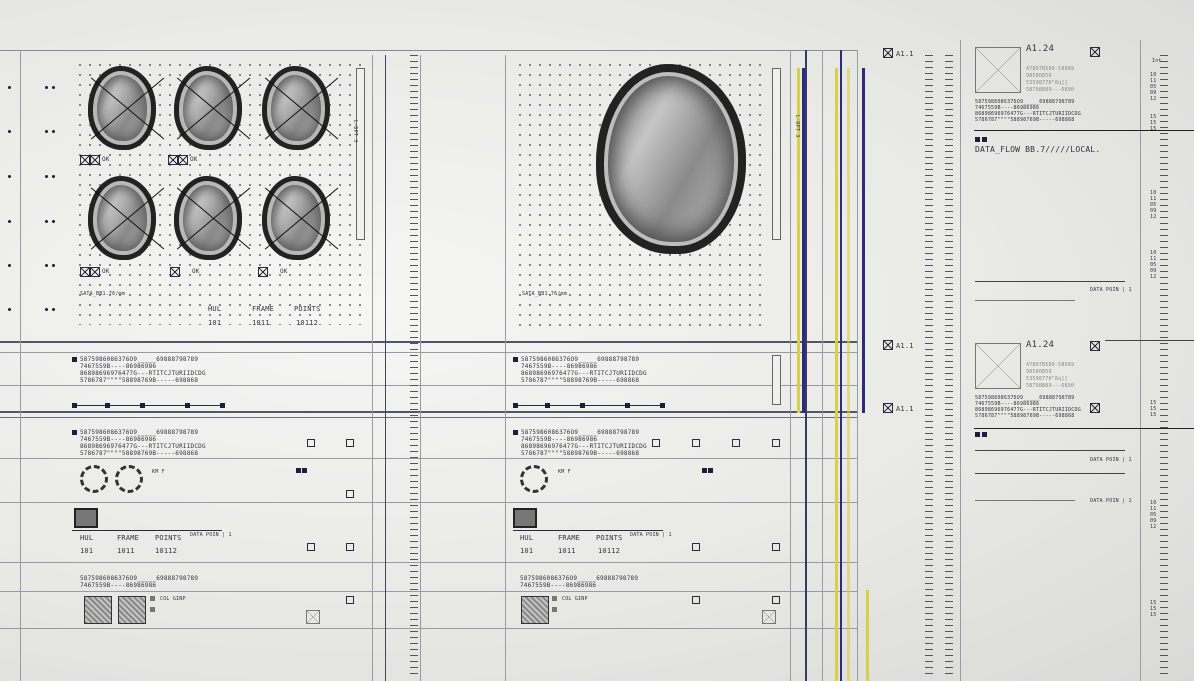 This screenshot has width=1194, height=681. What do you see at coordinates (102, 294) in the screenshot?
I see `data-label: SATA_BB1.76/mm` at bounding box center [102, 294].